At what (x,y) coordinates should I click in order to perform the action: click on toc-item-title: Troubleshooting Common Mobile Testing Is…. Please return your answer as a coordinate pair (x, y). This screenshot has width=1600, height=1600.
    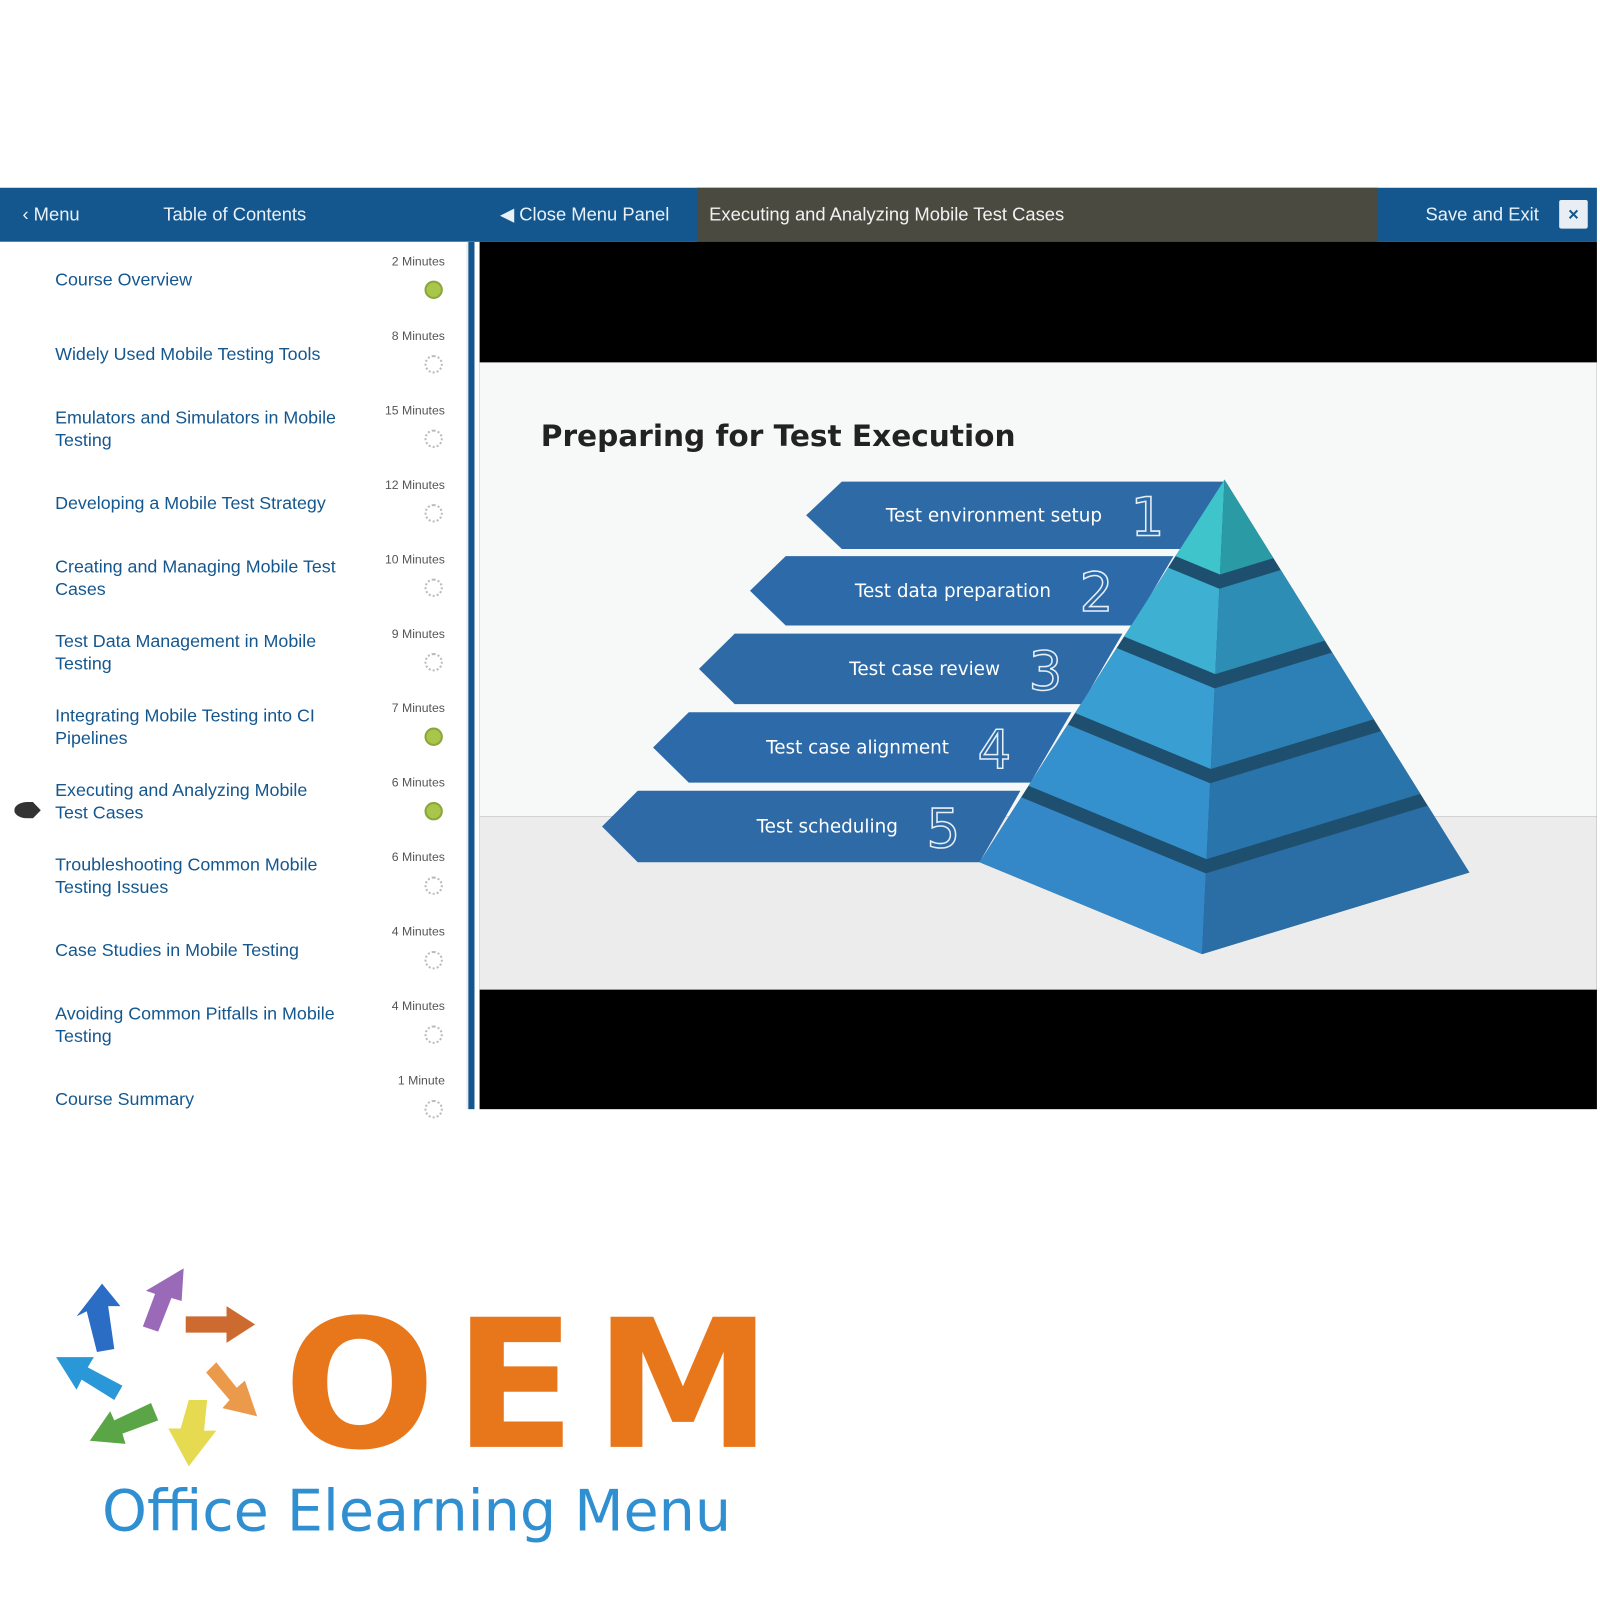
    Looking at the image, I should click on (186, 875).